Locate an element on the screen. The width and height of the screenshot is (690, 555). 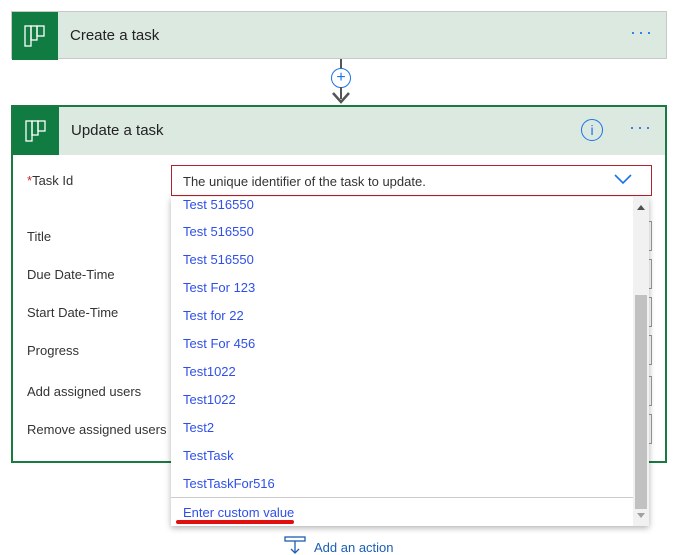
card-title: Create a task is located at coordinates (115, 35).